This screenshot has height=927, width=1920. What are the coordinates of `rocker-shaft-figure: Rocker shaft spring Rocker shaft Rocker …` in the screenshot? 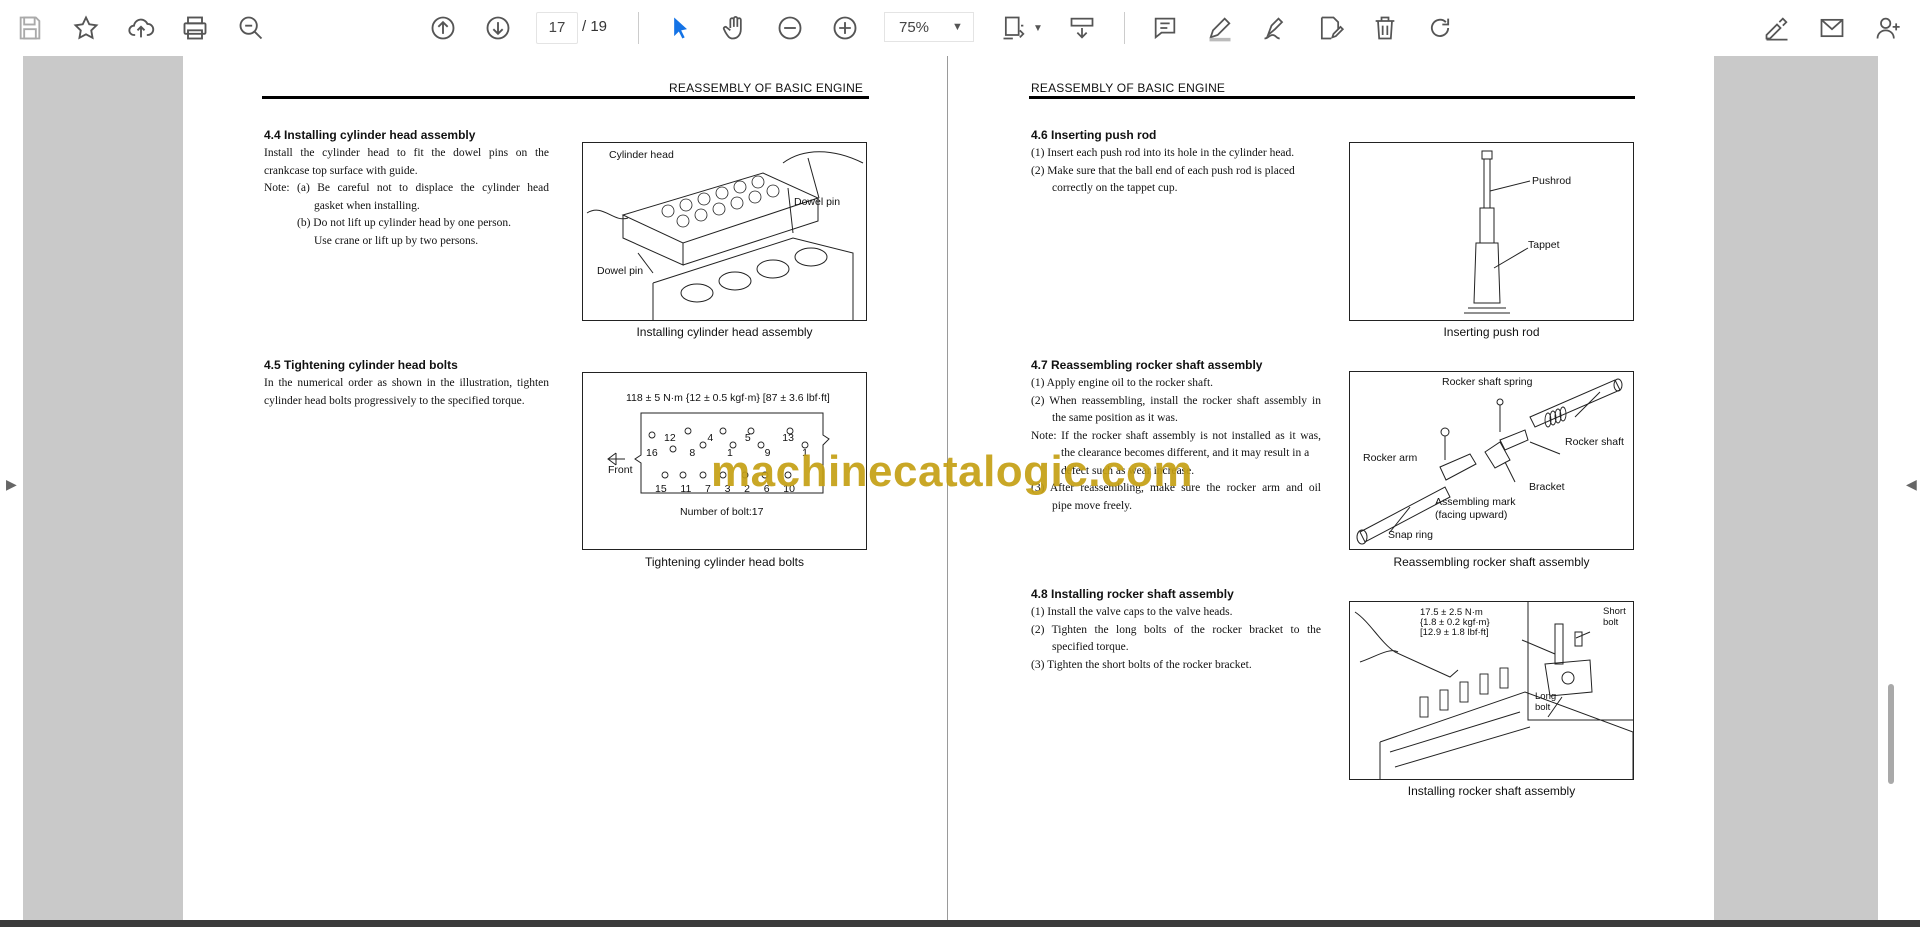 It's located at (1491, 460).